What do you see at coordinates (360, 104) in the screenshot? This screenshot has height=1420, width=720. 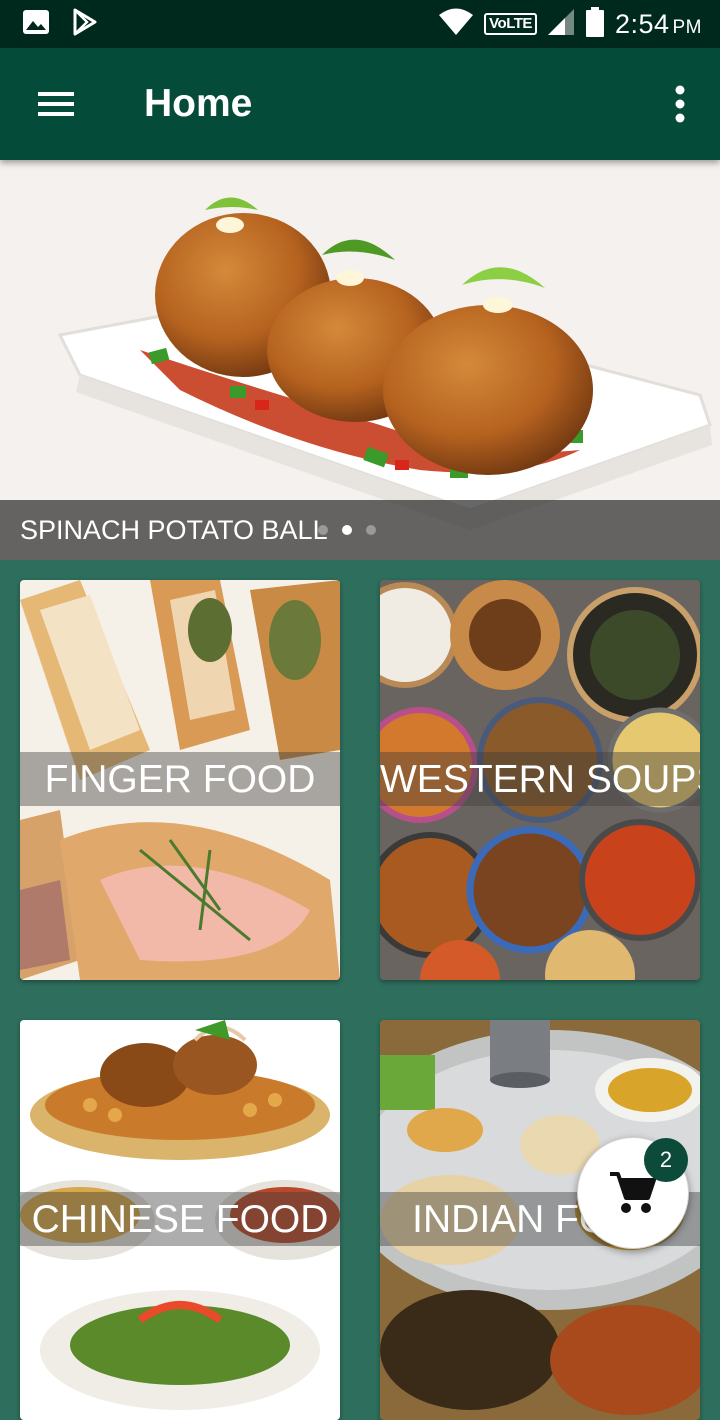 I see `app-bar: Home` at bounding box center [360, 104].